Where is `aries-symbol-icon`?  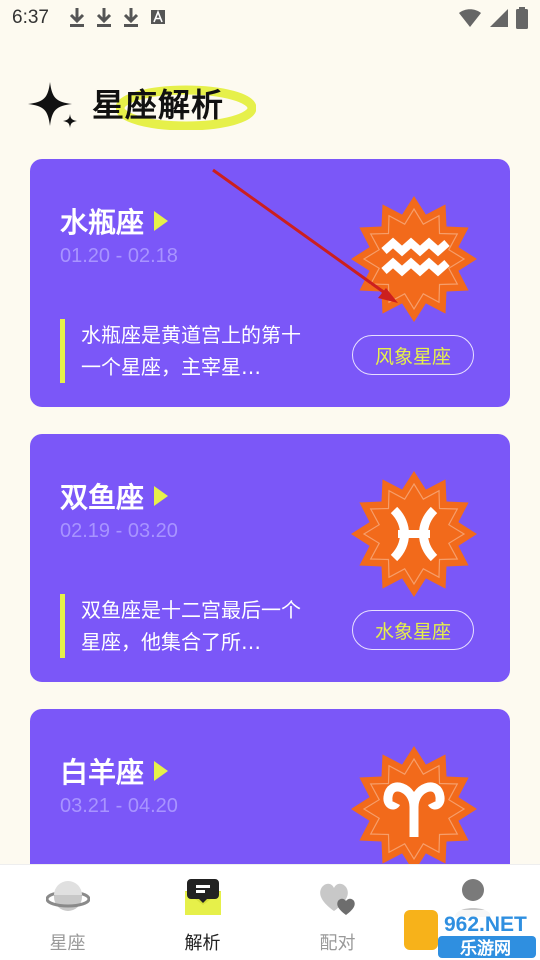
aries-symbol-icon is located at coordinates (414, 809).